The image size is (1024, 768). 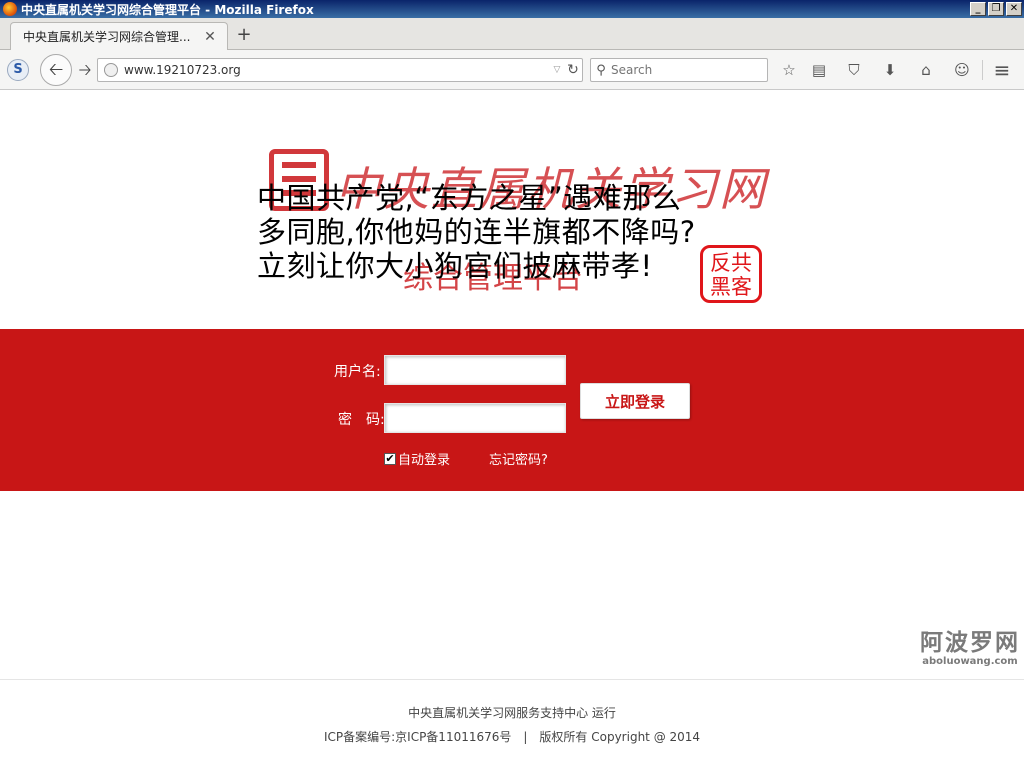 What do you see at coordinates (476, 232) in the screenshot?
I see `defacement-line: 多同胞,你他妈的连半旗都不降吗?` at bounding box center [476, 232].